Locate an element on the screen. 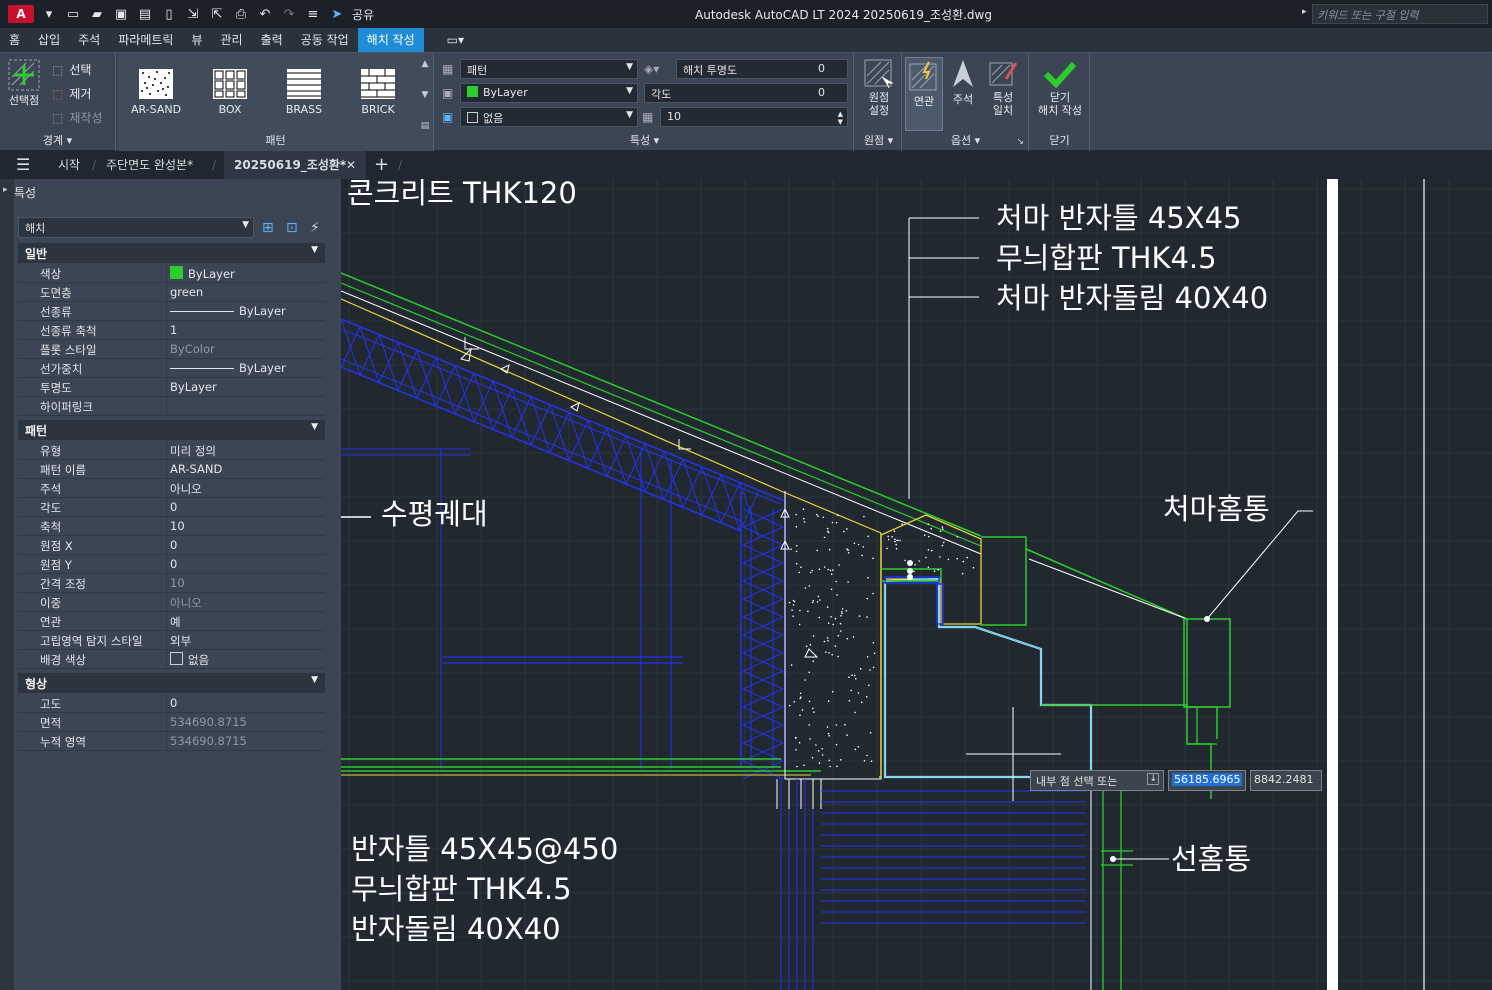 This screenshot has height=990, width=1492. match-properties-button: 특성 일치 is located at coordinates (1003, 88).